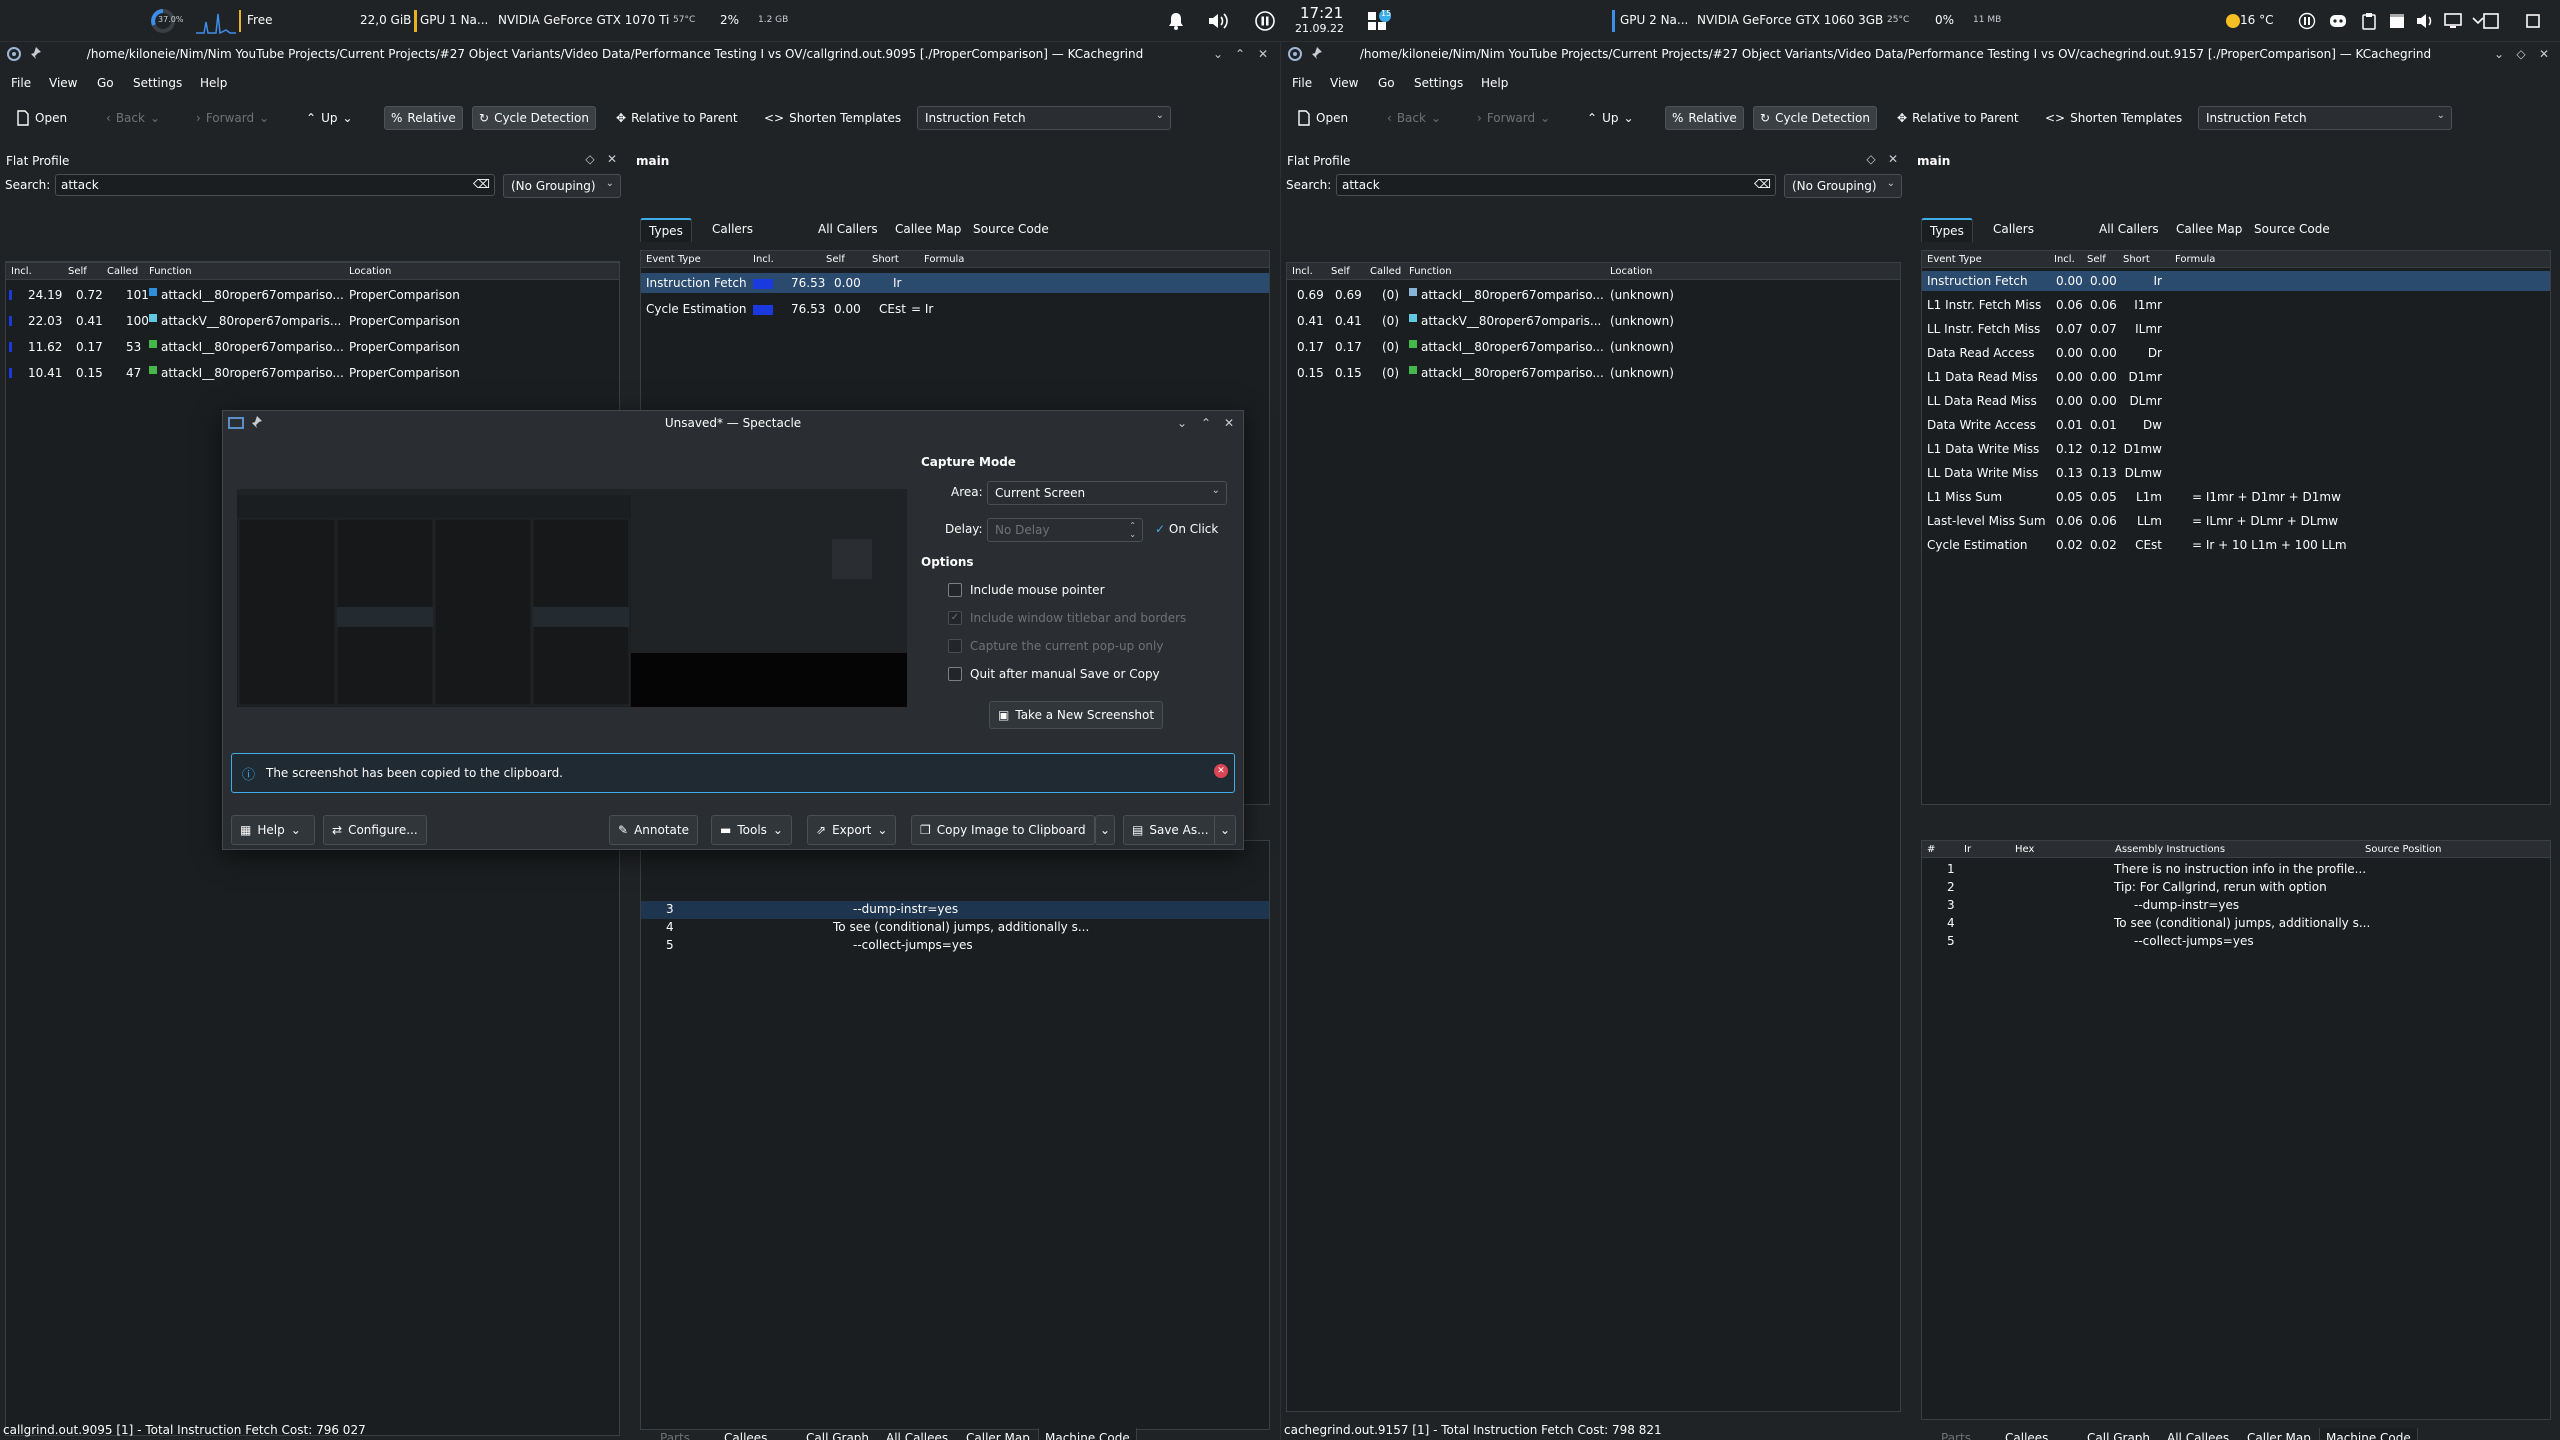  What do you see at coordinates (852, 830) in the screenshot?
I see `export-button: ⇗ Export ⌄` at bounding box center [852, 830].